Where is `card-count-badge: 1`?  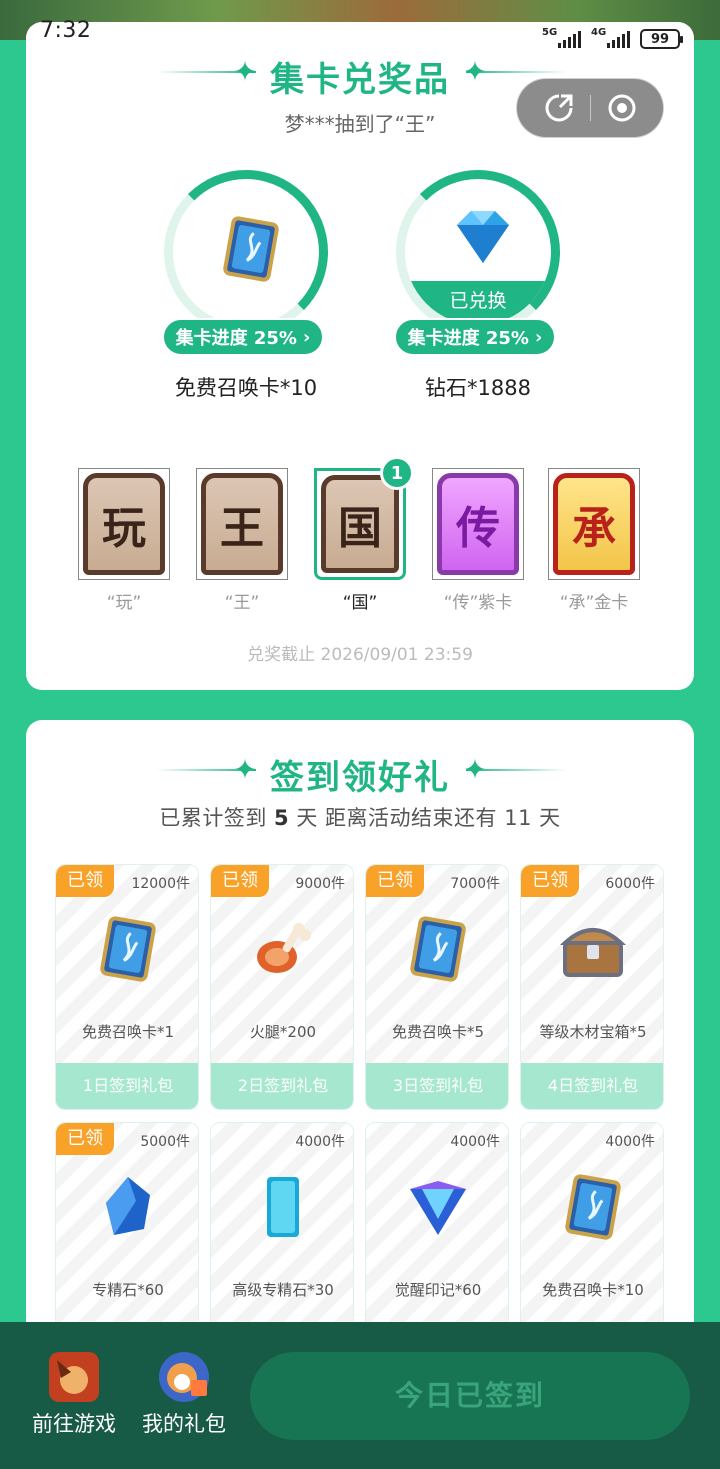 card-count-badge: 1 is located at coordinates (397, 473).